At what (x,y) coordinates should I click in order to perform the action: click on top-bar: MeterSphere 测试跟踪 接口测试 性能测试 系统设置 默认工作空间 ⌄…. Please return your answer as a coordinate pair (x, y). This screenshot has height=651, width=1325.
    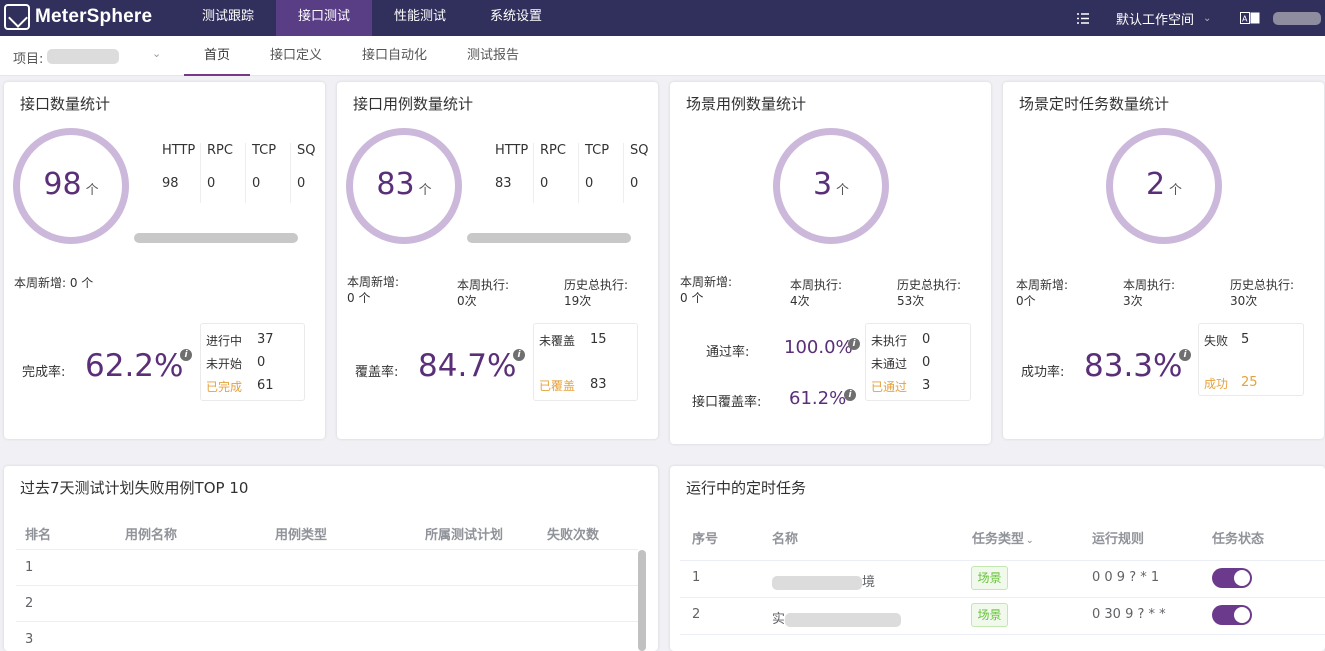
    Looking at the image, I should click on (662, 18).